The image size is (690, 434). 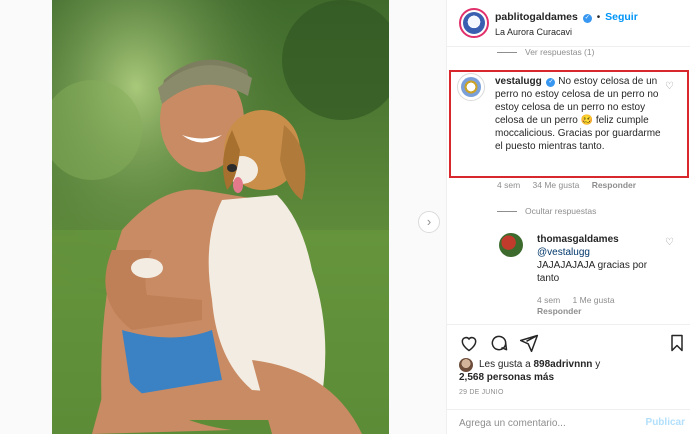 I want to click on heart-icon, so click(x=469, y=343).